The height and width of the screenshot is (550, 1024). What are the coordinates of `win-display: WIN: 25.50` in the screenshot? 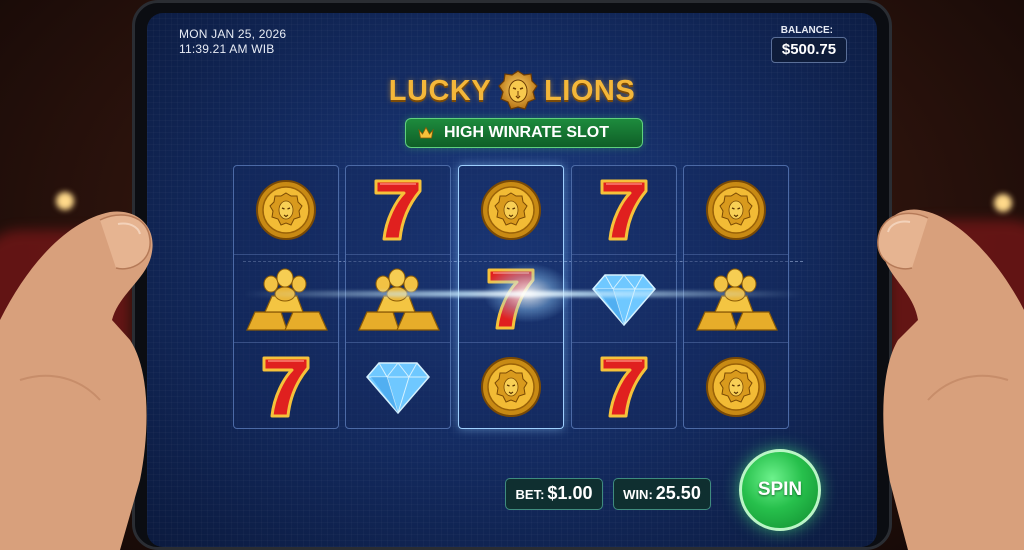 It's located at (662, 494).